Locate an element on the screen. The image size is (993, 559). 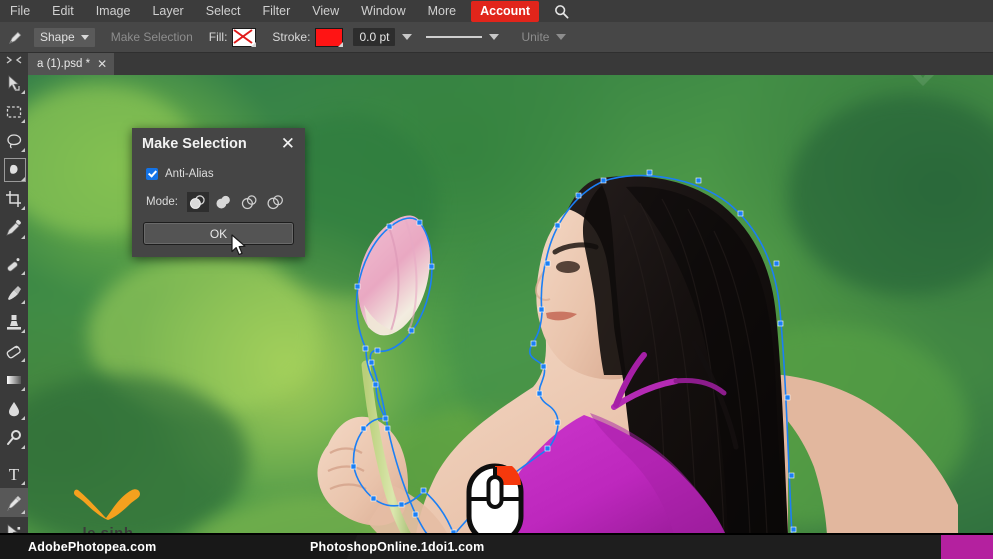
tools-panel: T is located at coordinates (14, 305).